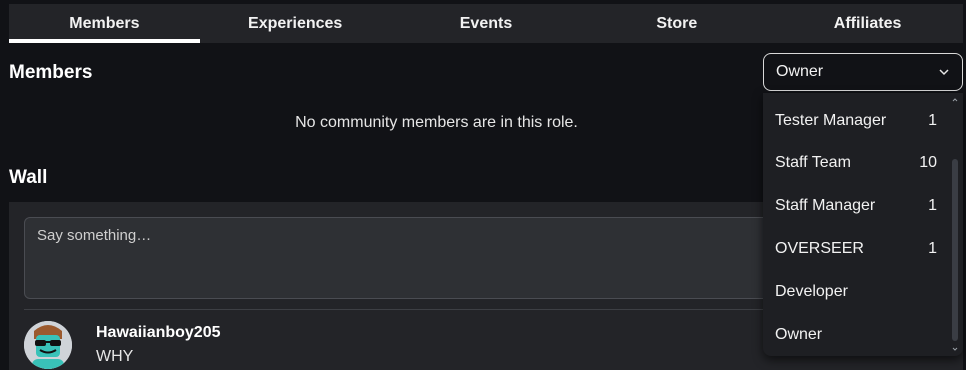 The width and height of the screenshot is (966, 370). Describe the element at coordinates (813, 162) in the screenshot. I see `role-option-label: Staff Team` at that location.